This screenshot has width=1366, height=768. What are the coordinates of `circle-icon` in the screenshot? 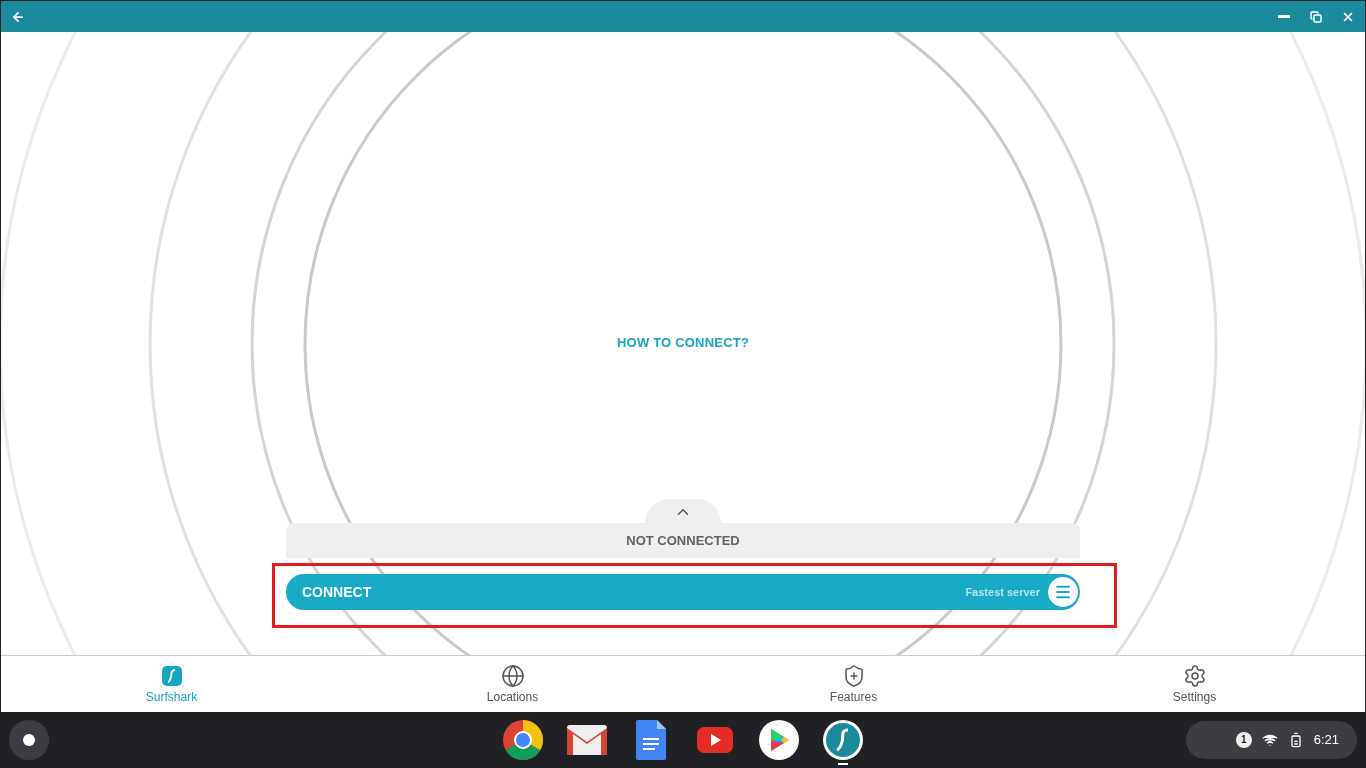 It's located at (29, 739).